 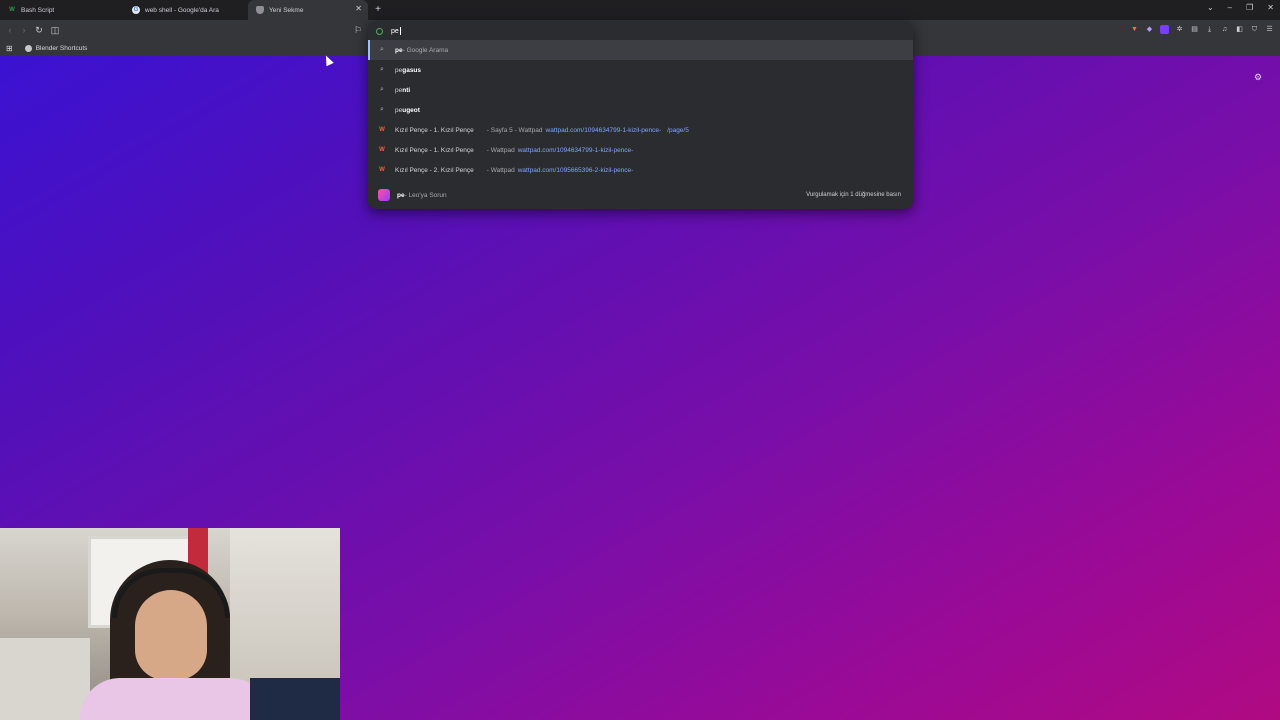 What do you see at coordinates (1134, 29) in the screenshot?
I see `brave-shield-icon: ▼` at bounding box center [1134, 29].